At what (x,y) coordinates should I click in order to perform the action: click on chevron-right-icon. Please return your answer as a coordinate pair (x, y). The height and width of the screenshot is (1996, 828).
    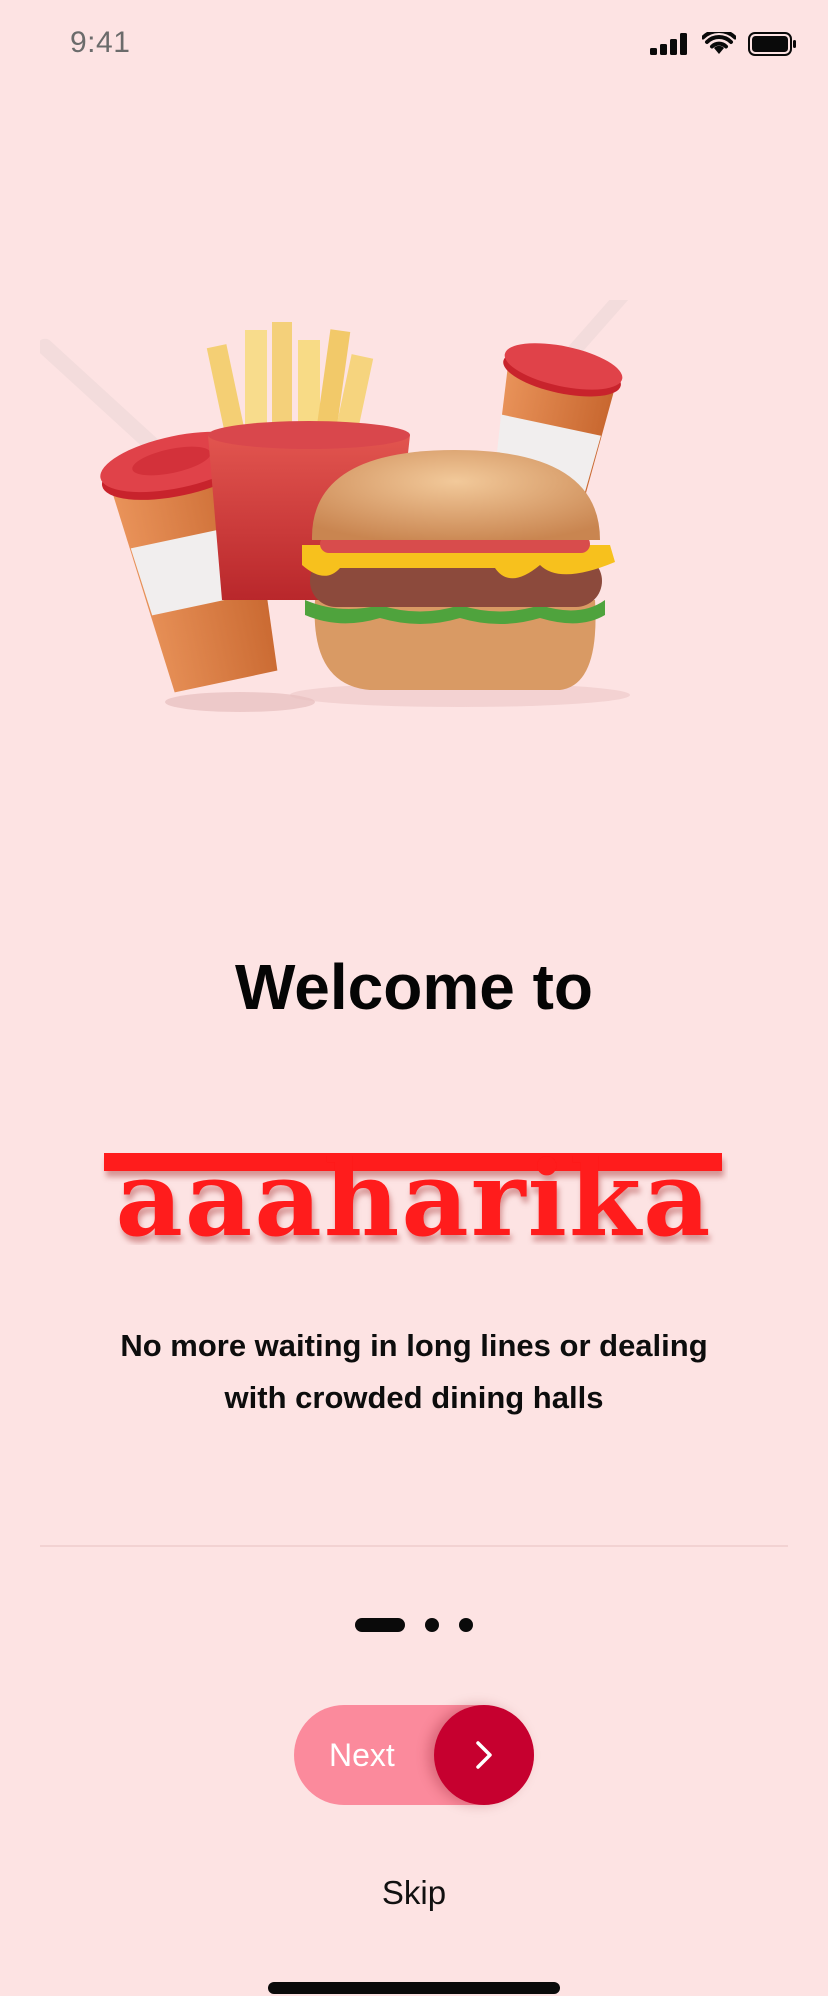
    Looking at the image, I should click on (484, 1755).